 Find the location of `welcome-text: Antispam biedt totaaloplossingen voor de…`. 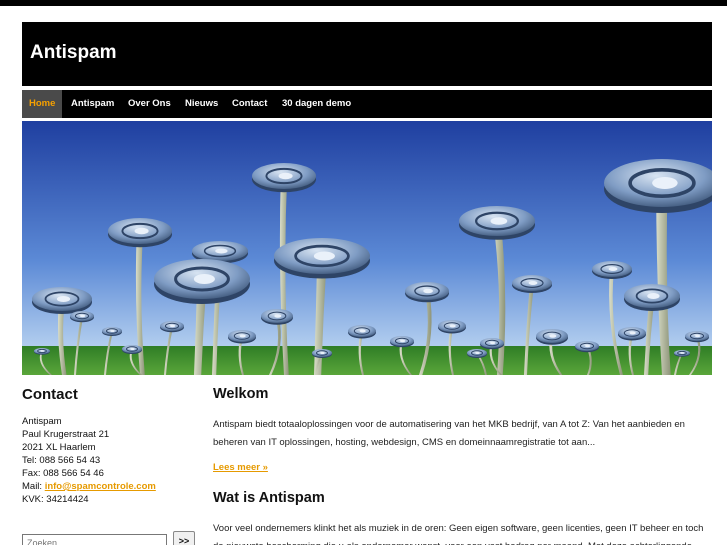

welcome-text: Antispam biedt totaaloplossingen voor de… is located at coordinates (449, 433).